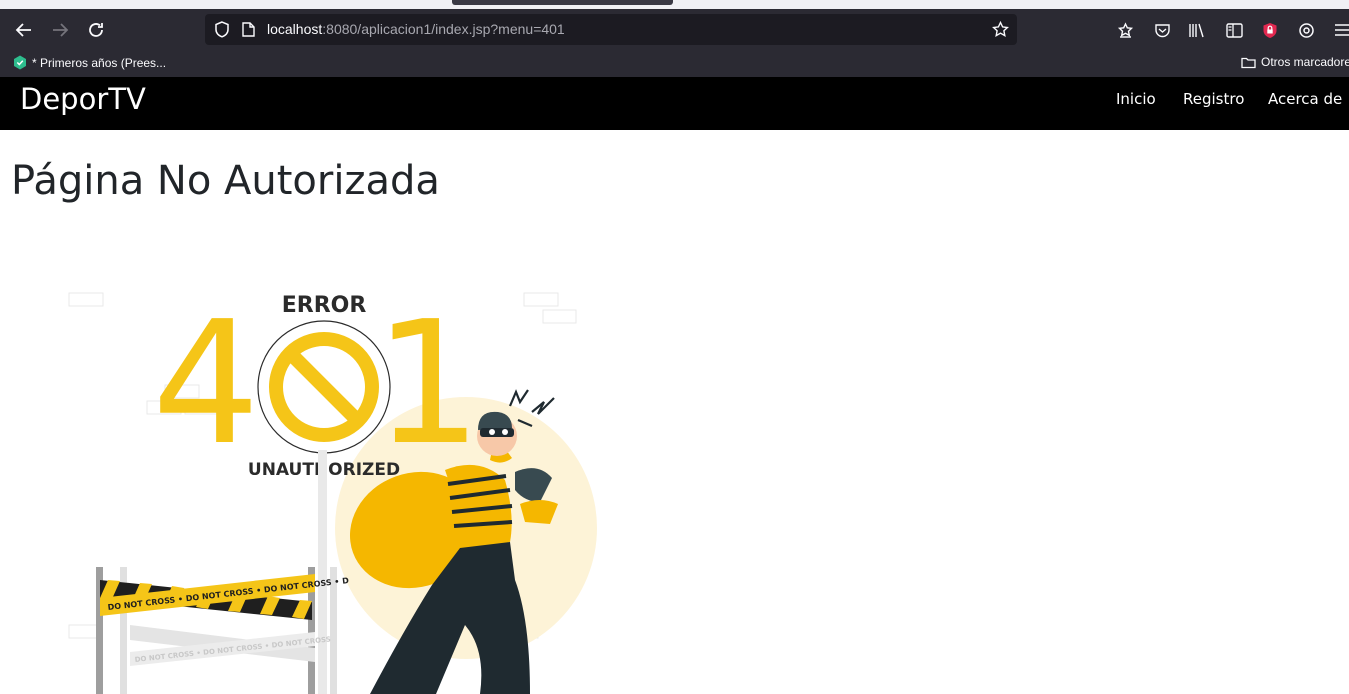 Image resolution: width=1349 pixels, height=694 pixels. What do you see at coordinates (1248, 62) in the screenshot?
I see `folder-icon` at bounding box center [1248, 62].